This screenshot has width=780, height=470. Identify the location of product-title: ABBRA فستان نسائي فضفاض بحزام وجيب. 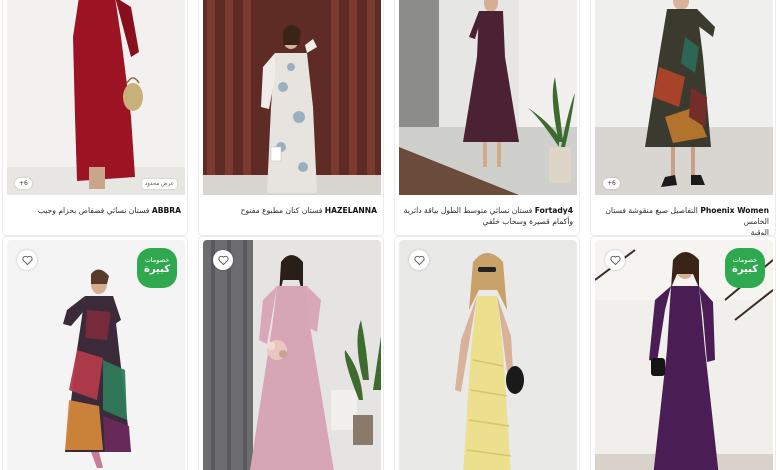
(95, 210).